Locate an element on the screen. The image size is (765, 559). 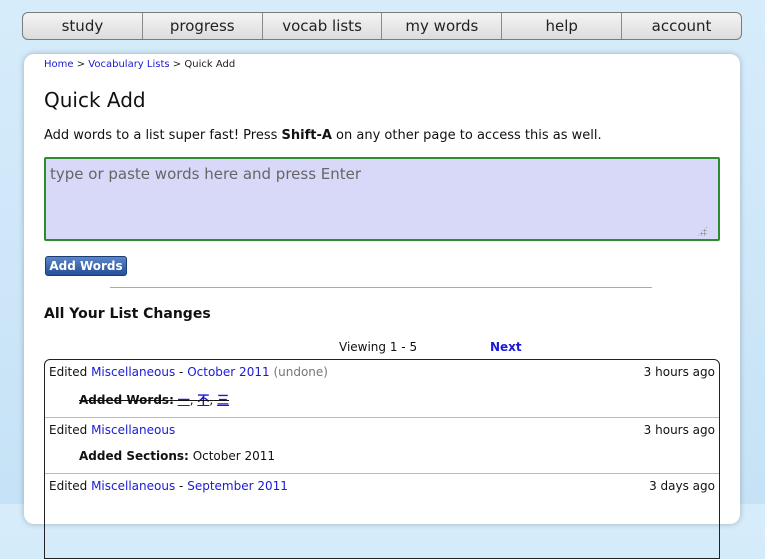
add-words-button: Add Words is located at coordinates (86, 266).